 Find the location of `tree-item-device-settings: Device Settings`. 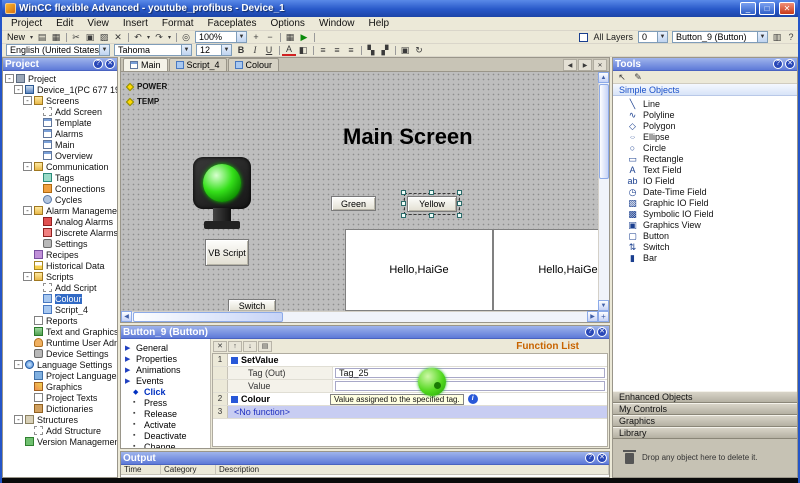

tree-item-device-settings: Device Settings is located at coordinates (60, 353).